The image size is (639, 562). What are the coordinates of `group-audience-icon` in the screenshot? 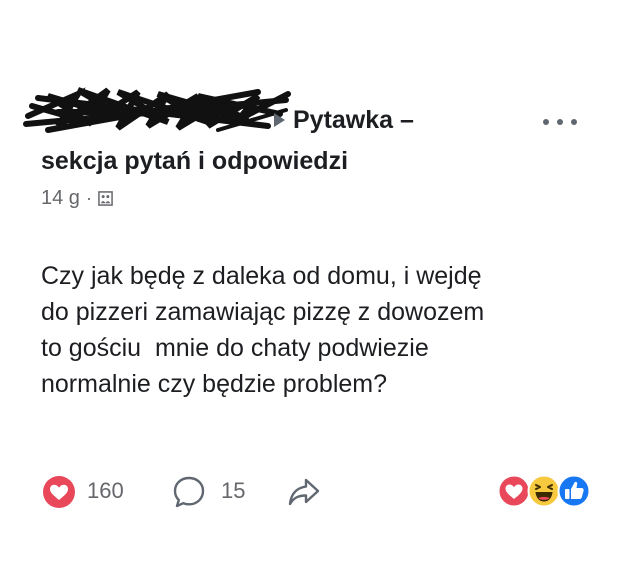 It's located at (105, 198).